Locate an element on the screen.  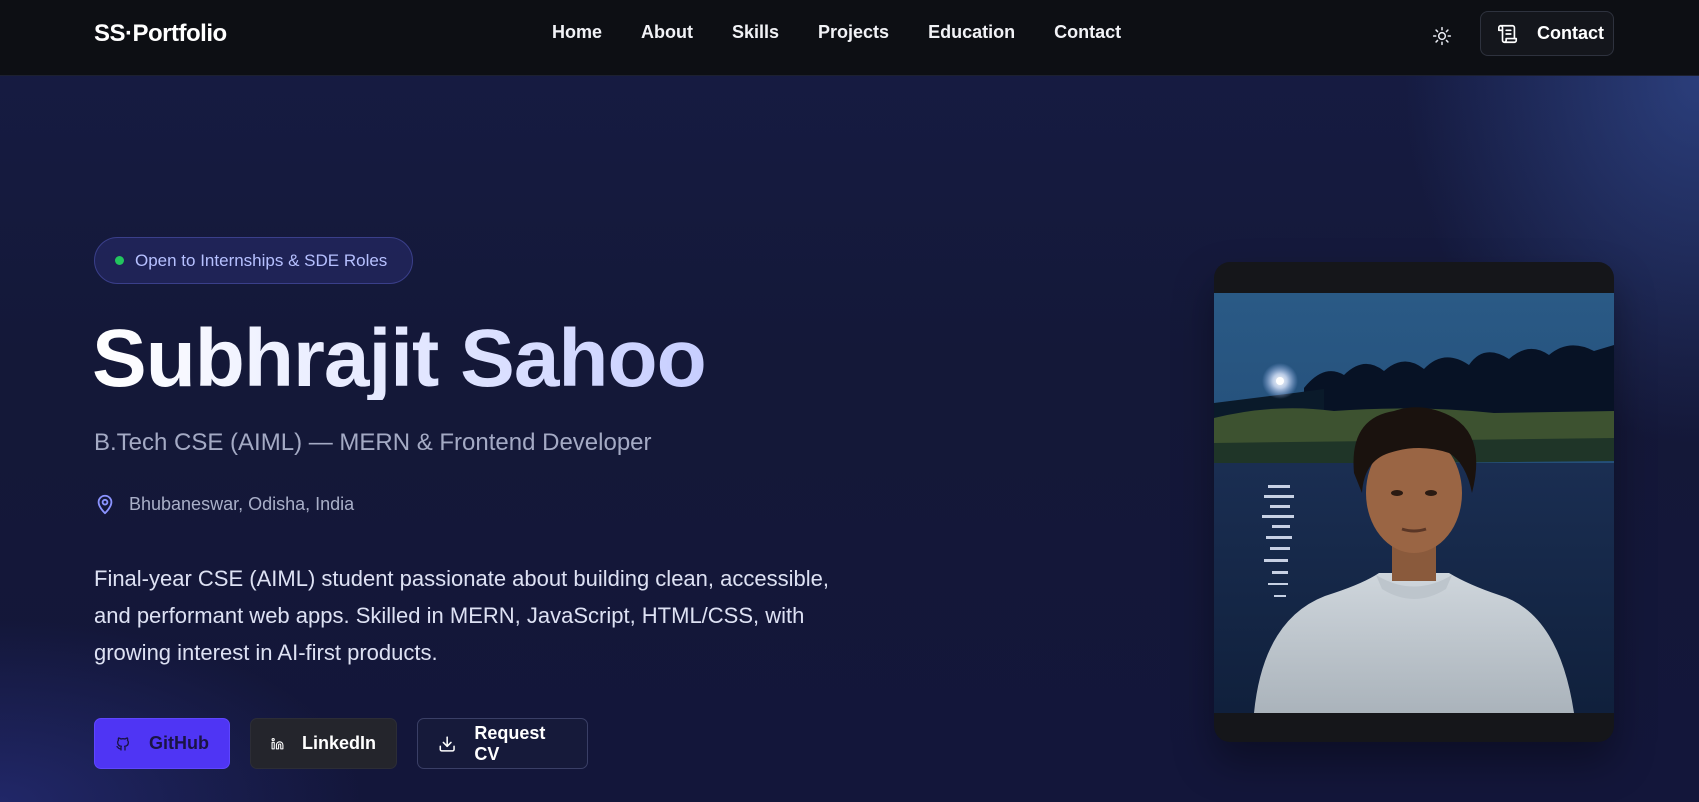
scroll-icon is located at coordinates (1508, 33).